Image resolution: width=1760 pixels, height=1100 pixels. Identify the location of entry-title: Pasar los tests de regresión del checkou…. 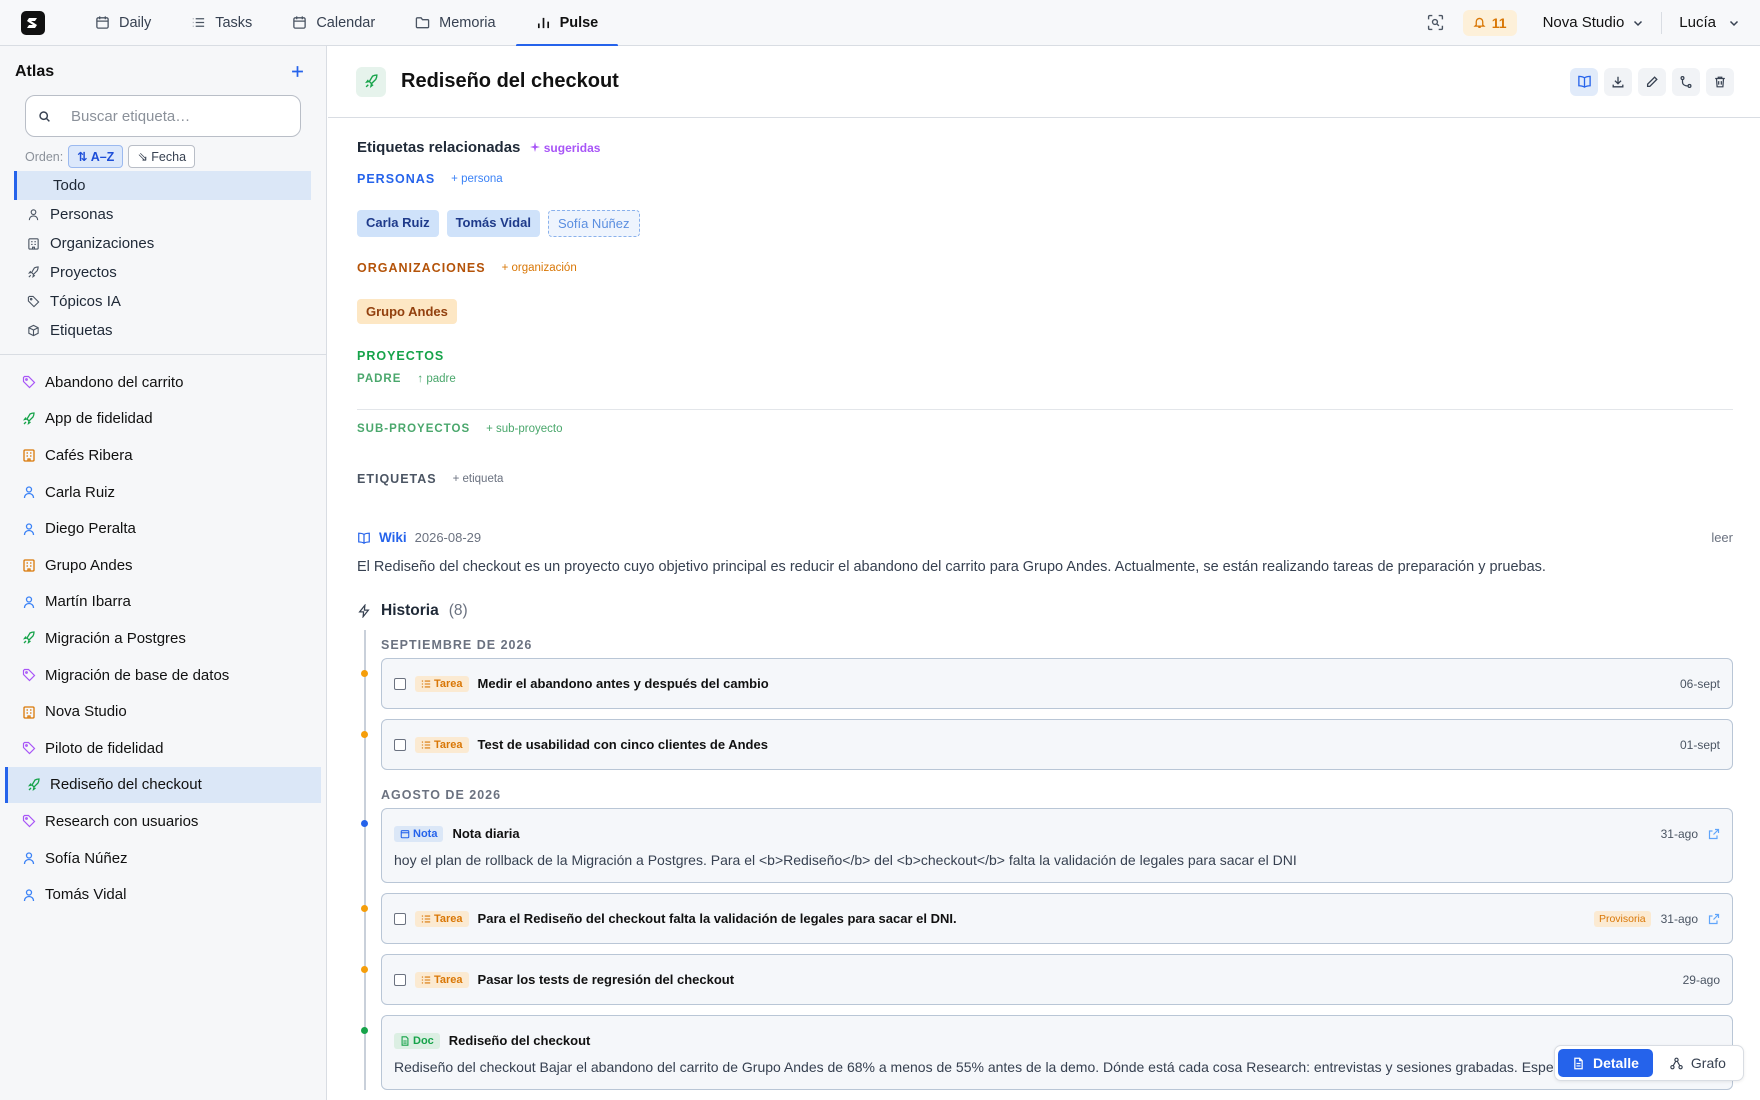
(606, 979).